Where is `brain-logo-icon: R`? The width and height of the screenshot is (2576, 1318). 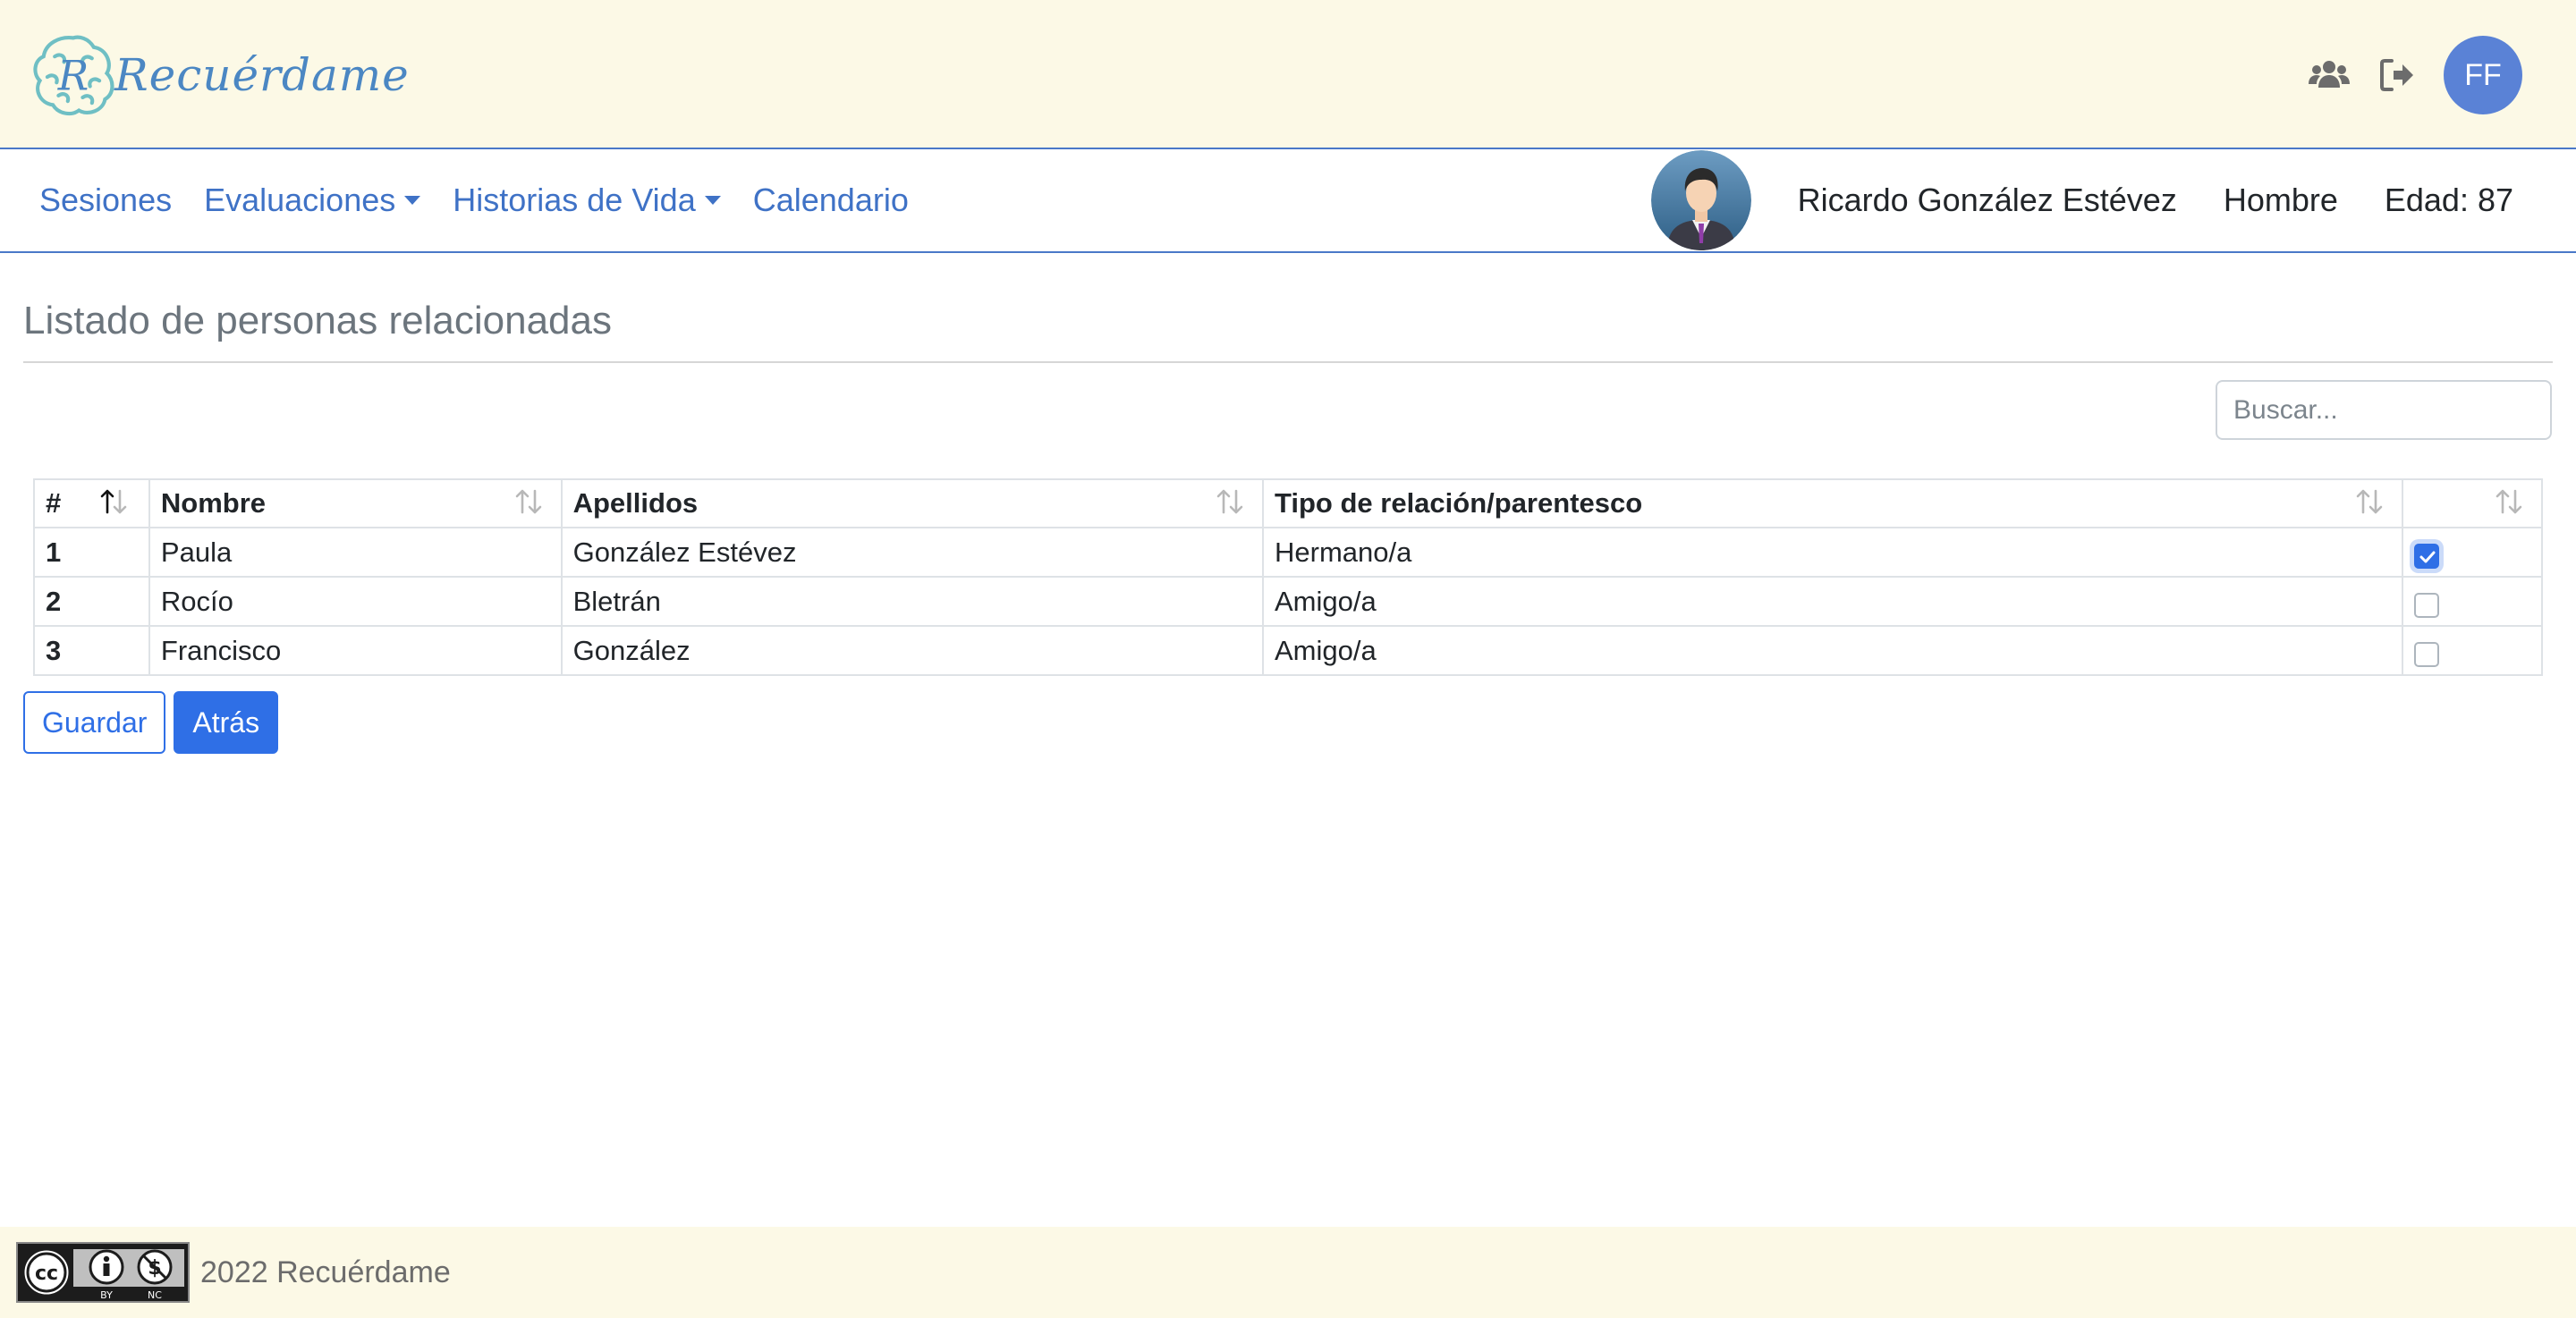
brain-logo-icon: R is located at coordinates (73, 76).